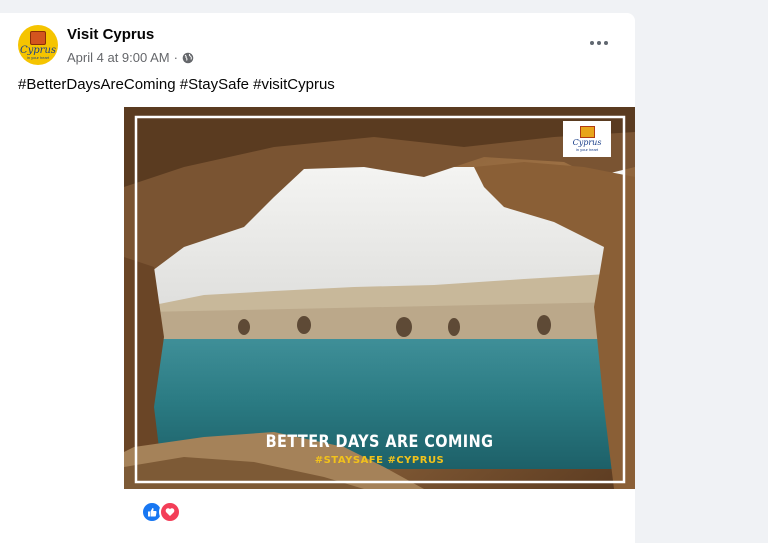 Image resolution: width=768 pixels, height=543 pixels. I want to click on avatar-logo-subtext: in your heart, so click(38, 57).